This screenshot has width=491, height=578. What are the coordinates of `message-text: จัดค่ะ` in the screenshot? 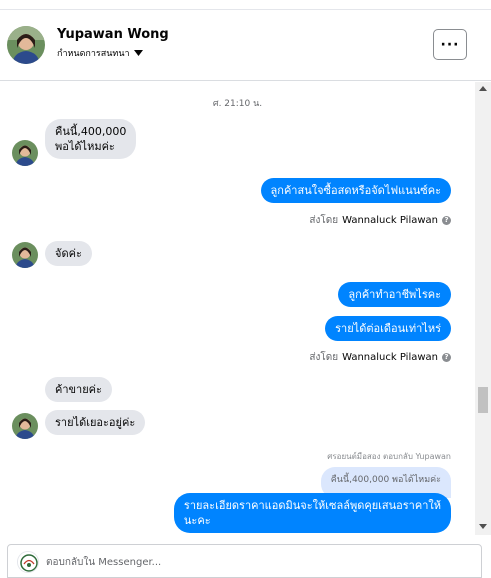 It's located at (68, 253).